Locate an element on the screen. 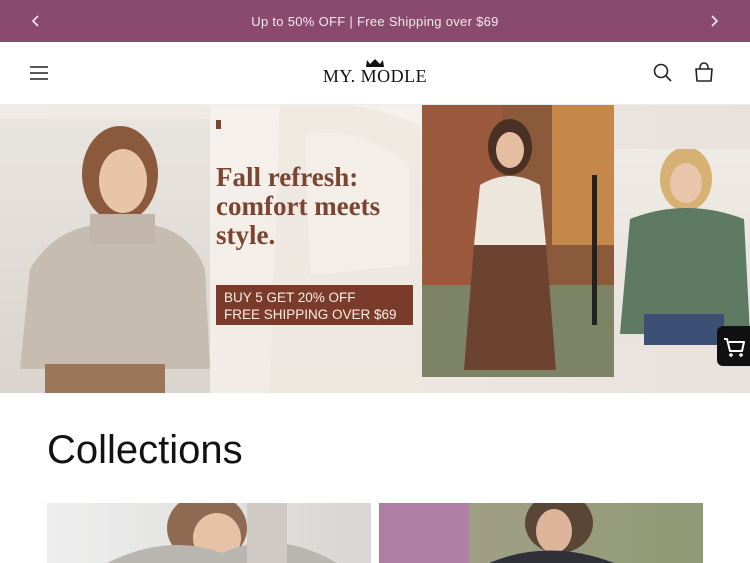  promo-line-1: BUY 5 GET 20% OFF is located at coordinates (290, 297).